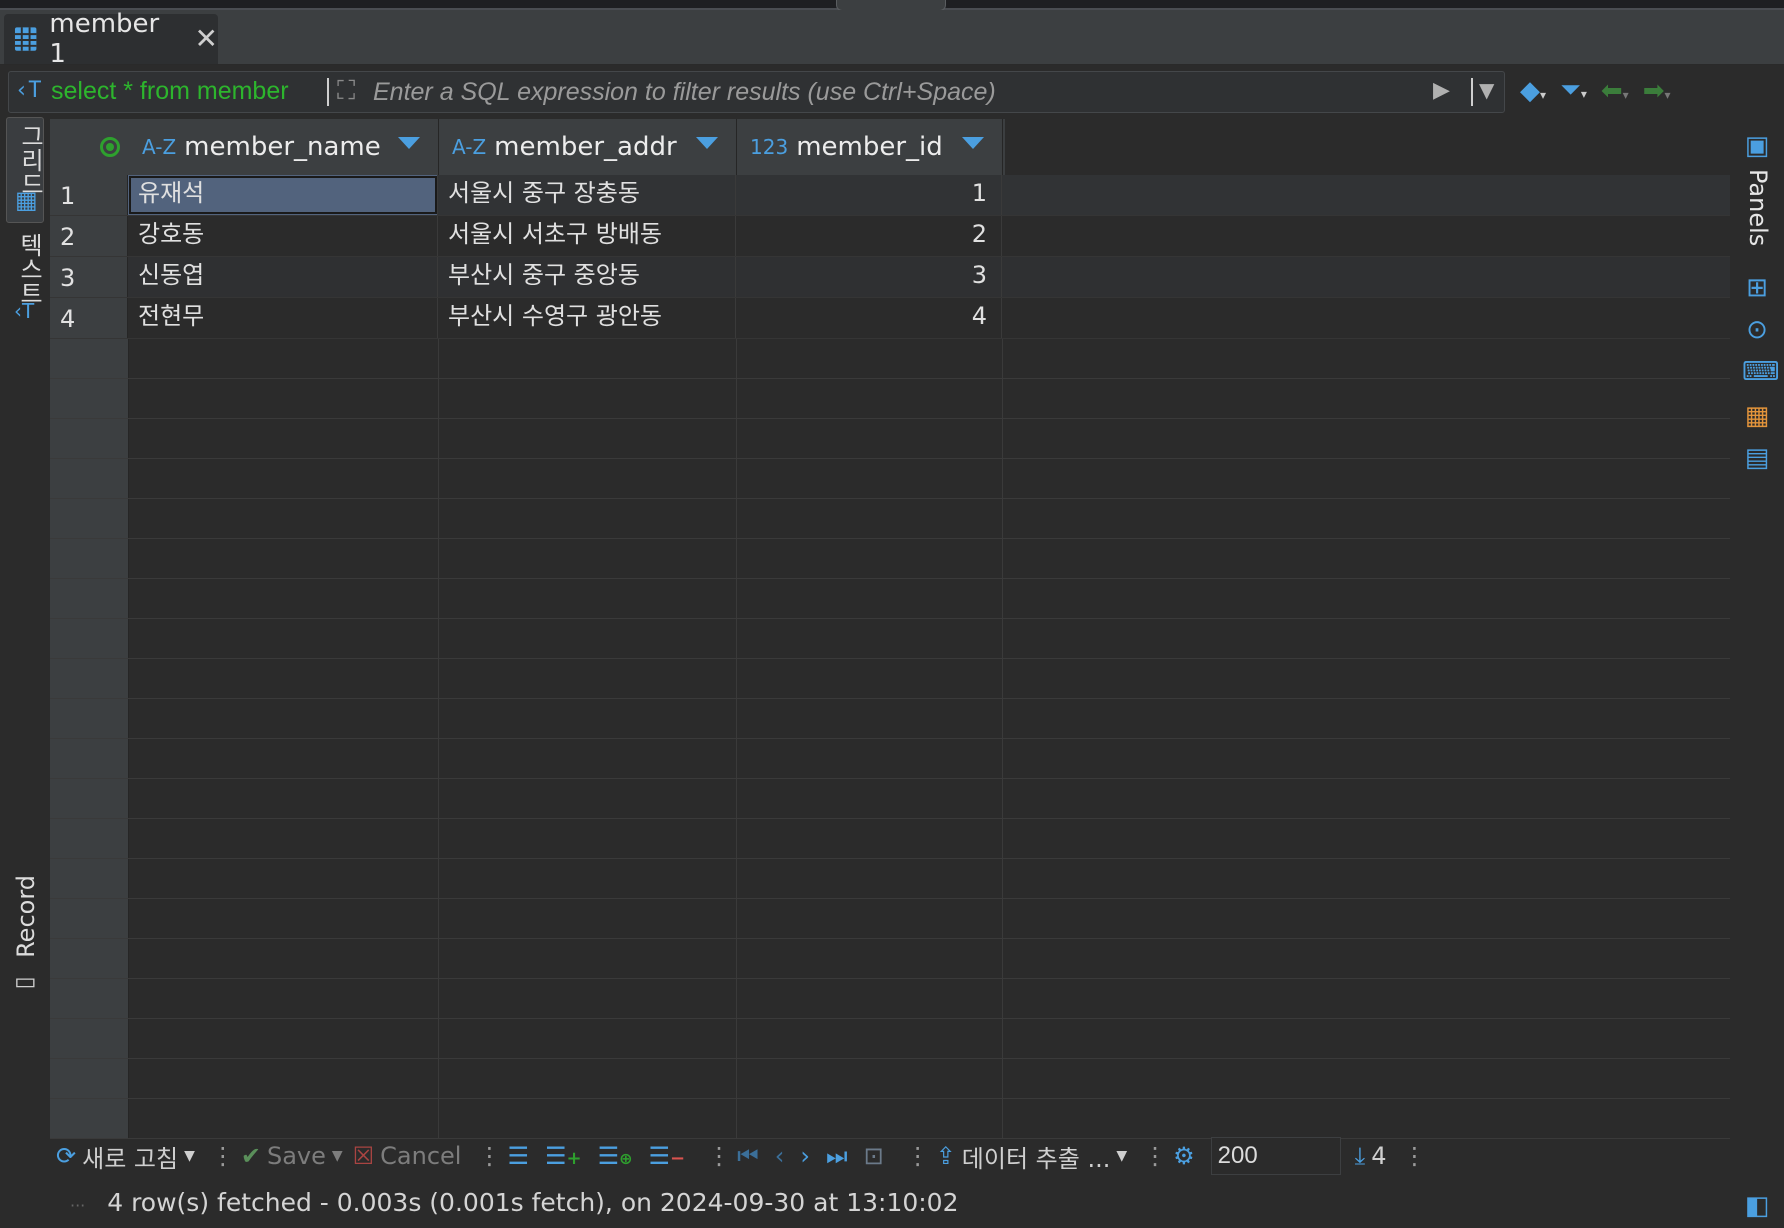  Describe the element at coordinates (89, 195) in the screenshot. I see `row-number: 1` at that location.